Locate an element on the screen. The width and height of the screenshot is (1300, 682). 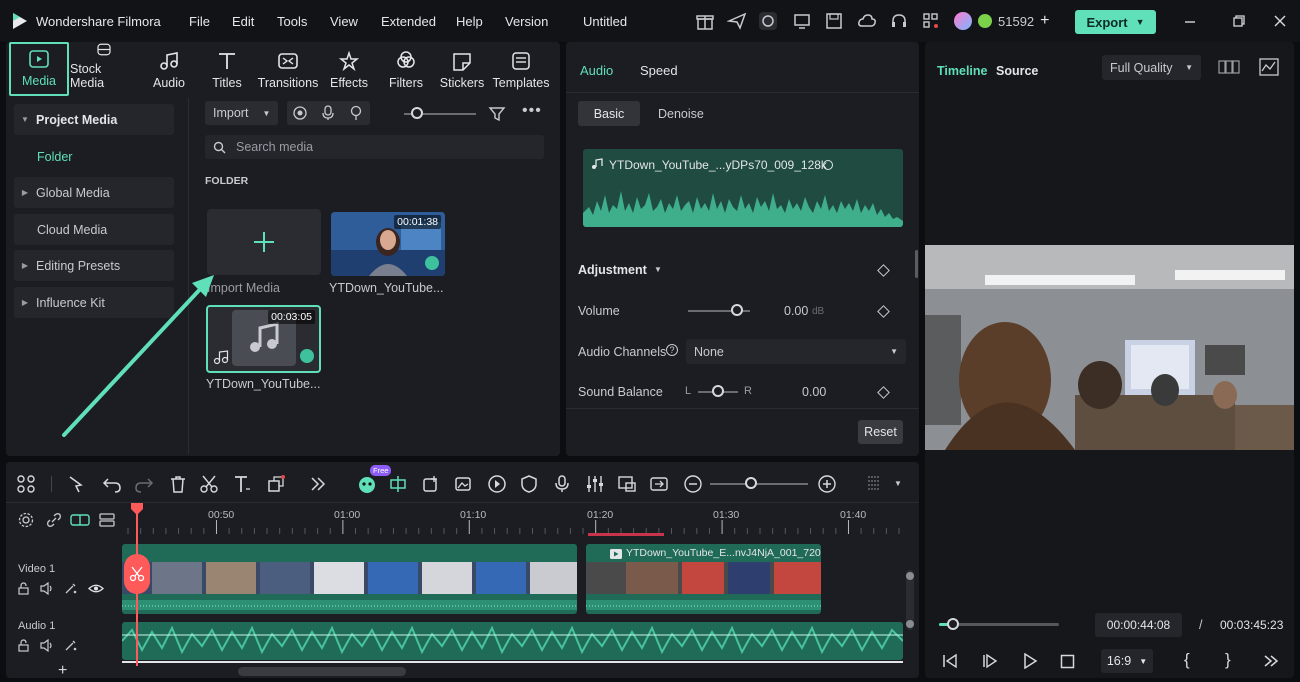
tab-filters: Filters is located at coordinates (406, 69).